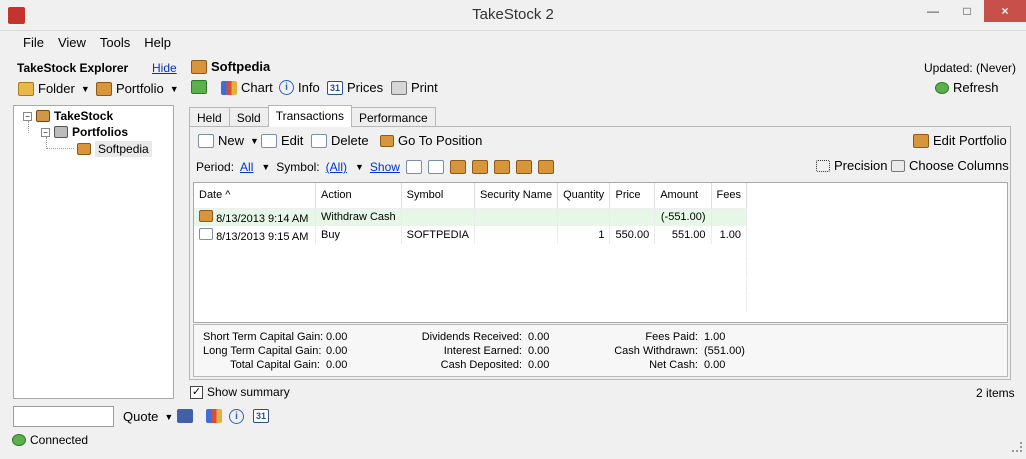 This screenshot has height=459, width=1026. I want to click on edit-portfolio-button: Edit Portfolio, so click(960, 140).